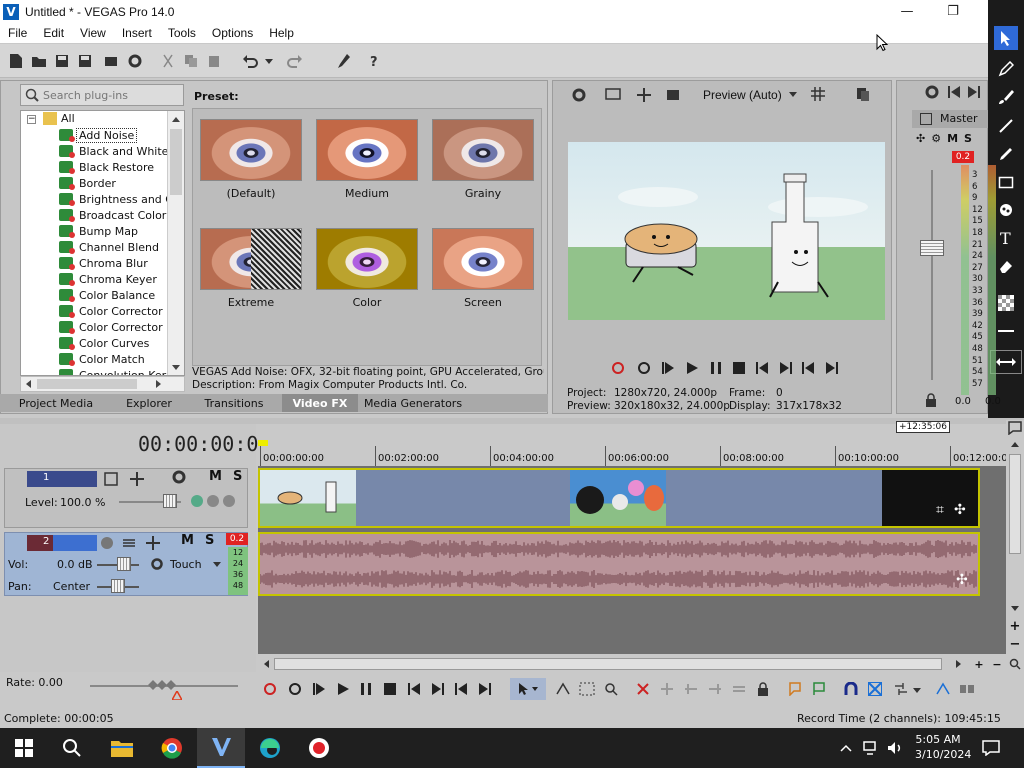 Image resolution: width=1024 pixels, height=768 pixels. Describe the element at coordinates (116, 215) in the screenshot. I see `plugin-tree-item: Broadcast Colors` at that location.